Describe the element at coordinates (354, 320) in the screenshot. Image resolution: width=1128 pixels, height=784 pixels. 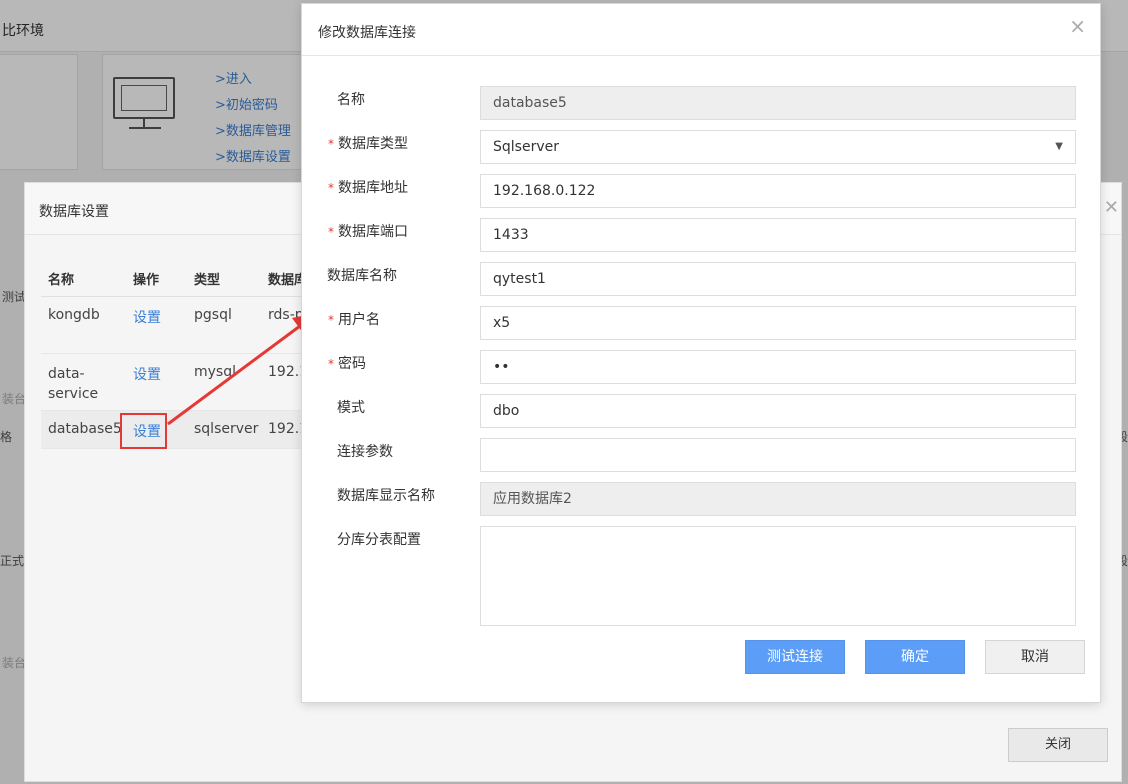
I see `username-label: * 用户名` at that location.